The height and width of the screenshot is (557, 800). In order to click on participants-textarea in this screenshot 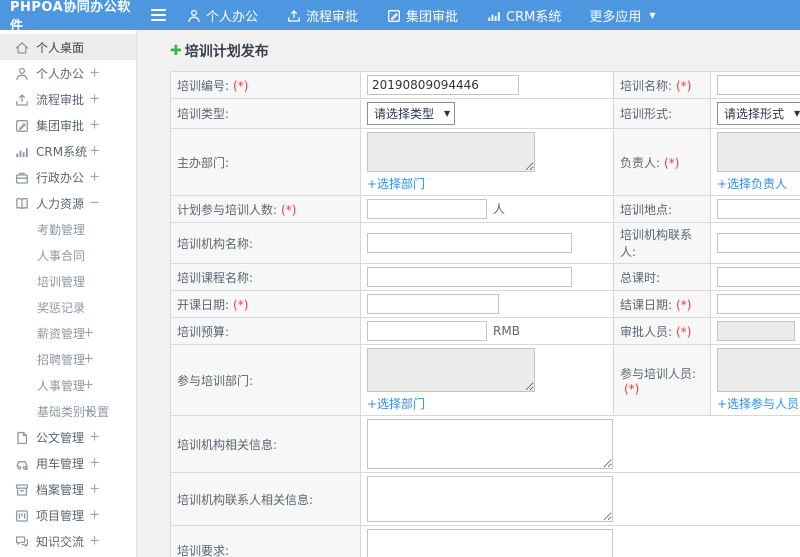, I will do `click(758, 370)`.